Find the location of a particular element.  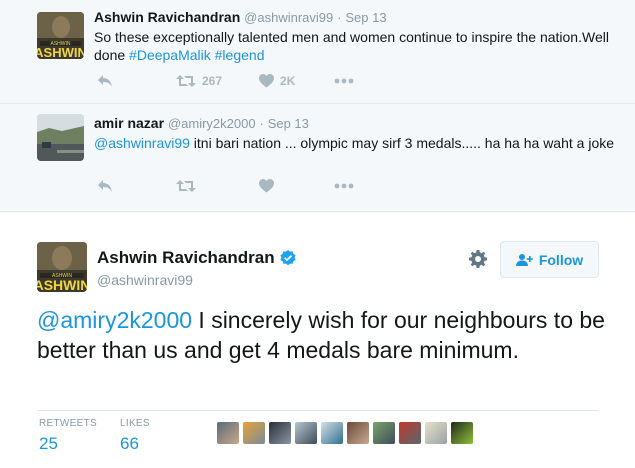

settings-button is located at coordinates (478, 261).